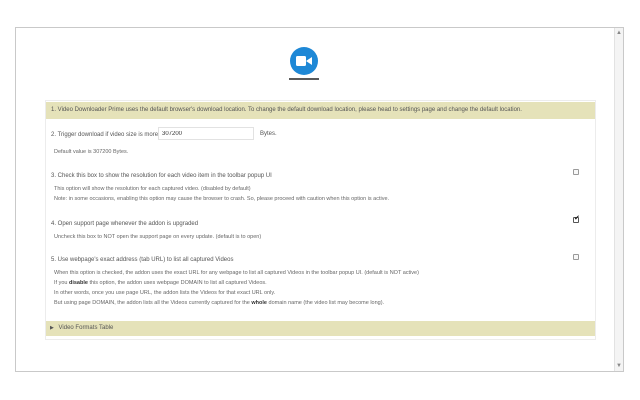 The width and height of the screenshot is (640, 400). I want to click on app-logo, so click(304, 64).